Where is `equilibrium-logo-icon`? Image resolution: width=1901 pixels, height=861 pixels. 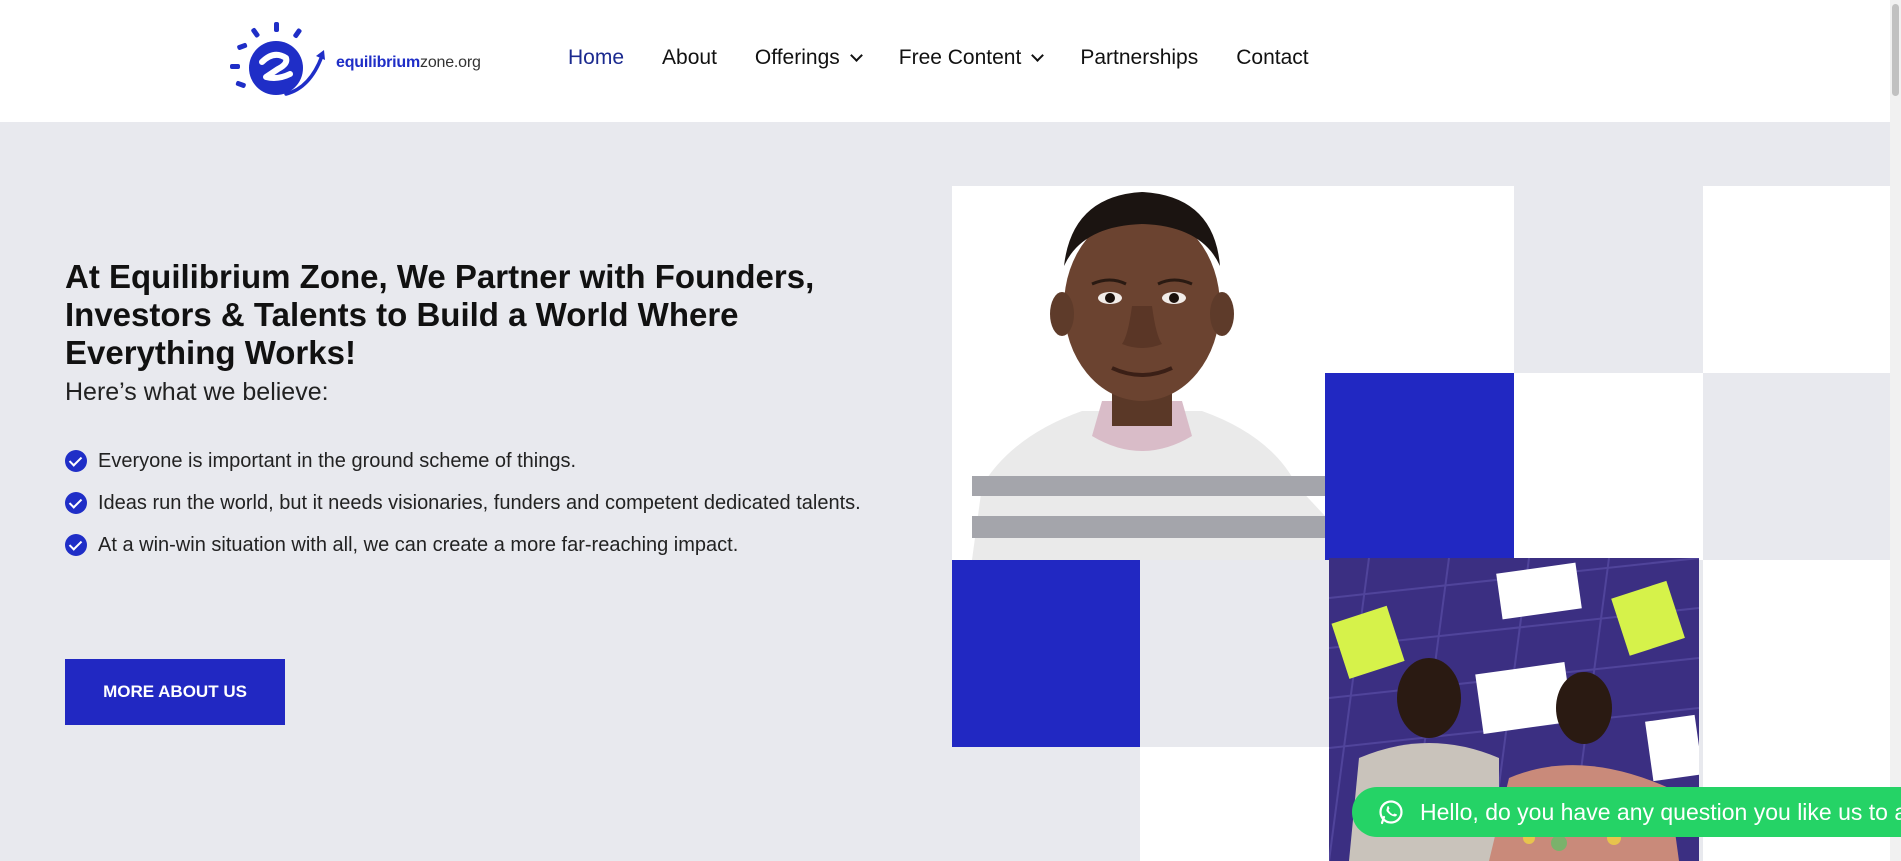 equilibrium-logo-icon is located at coordinates (277, 59).